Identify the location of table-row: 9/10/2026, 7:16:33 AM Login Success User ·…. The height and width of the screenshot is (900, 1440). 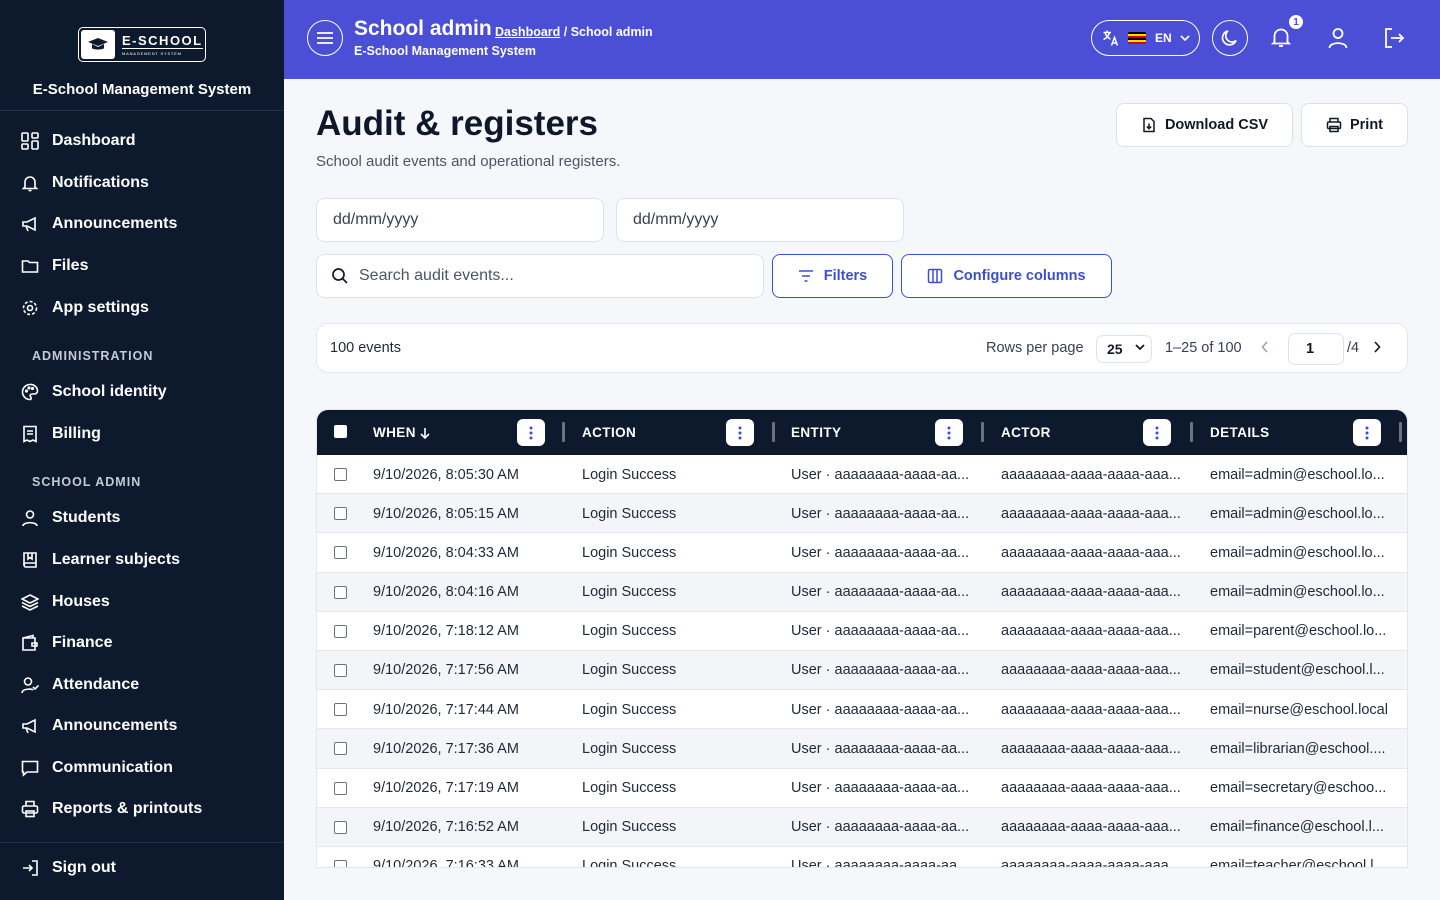
(862, 857).